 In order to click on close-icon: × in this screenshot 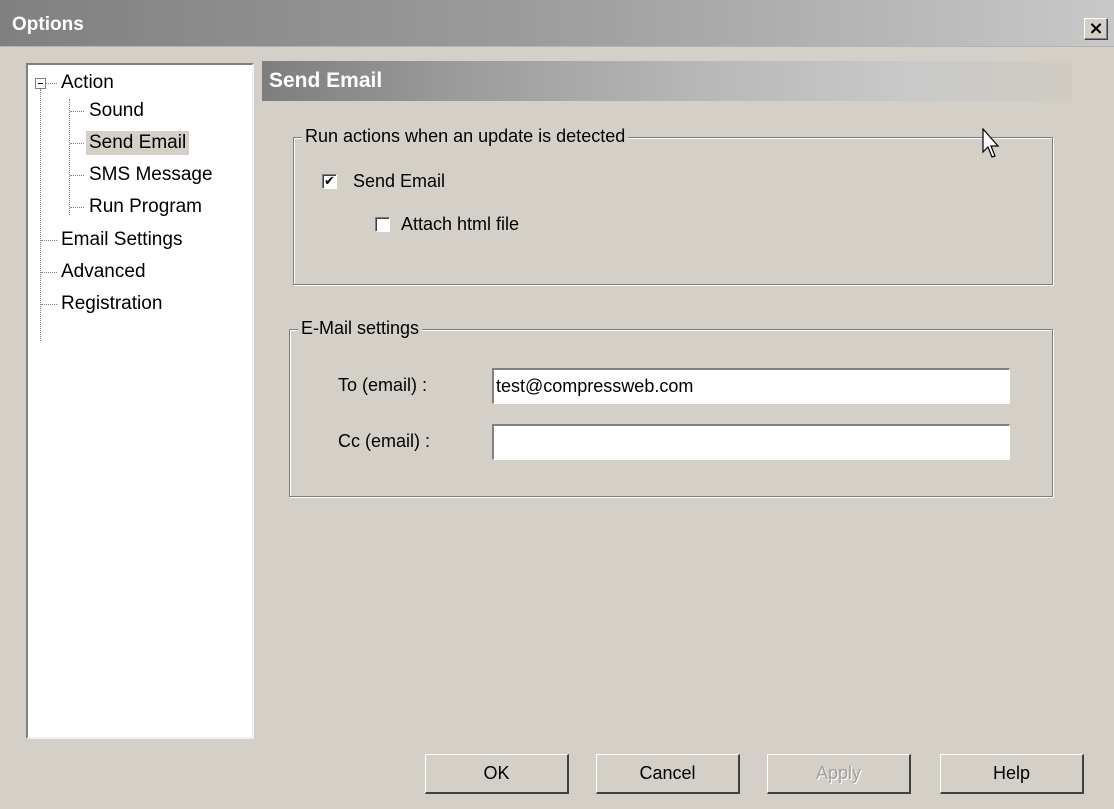, I will do `click(1096, 28)`.